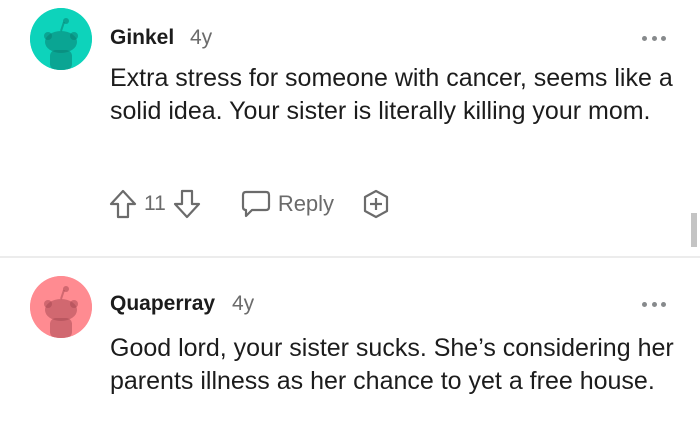 The width and height of the screenshot is (700, 448). Describe the element at coordinates (123, 204) in the screenshot. I see `upvote-arrow-icon` at that location.